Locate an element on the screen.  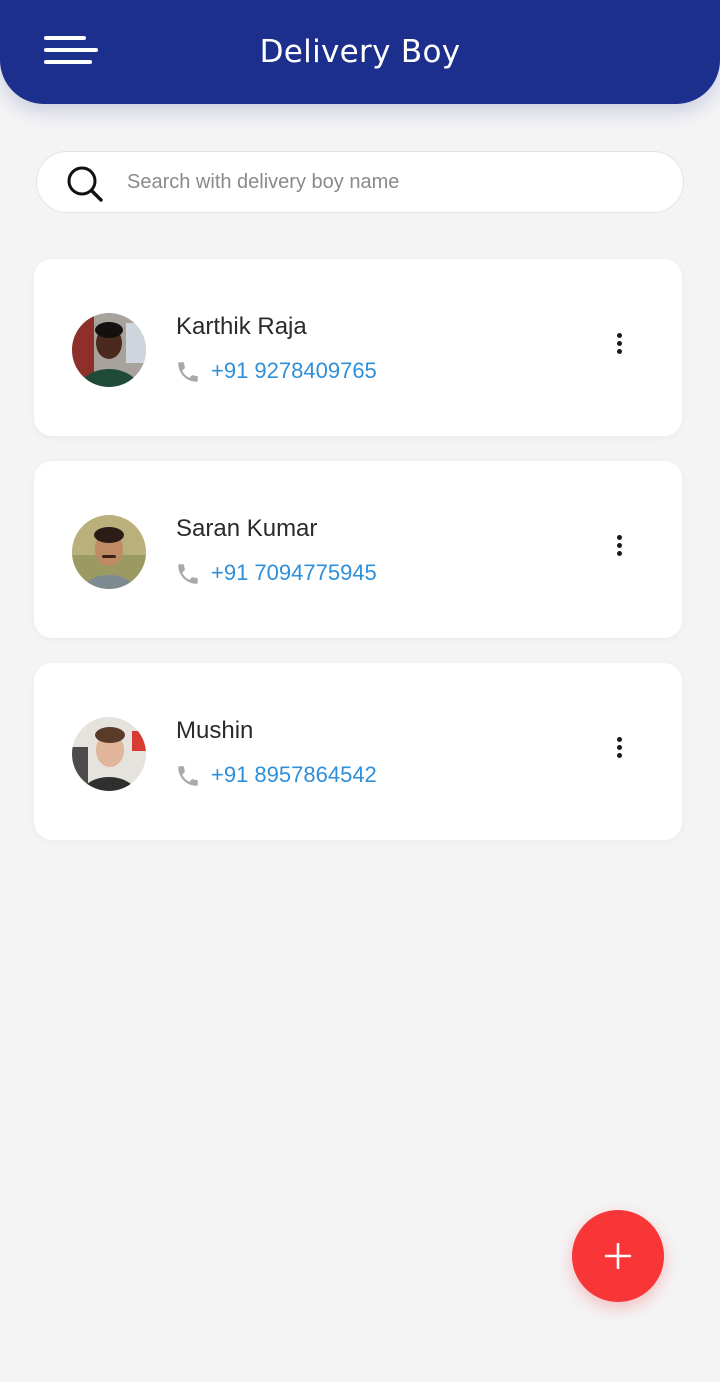
app-header: Delivery Boy is located at coordinates (360, 52).